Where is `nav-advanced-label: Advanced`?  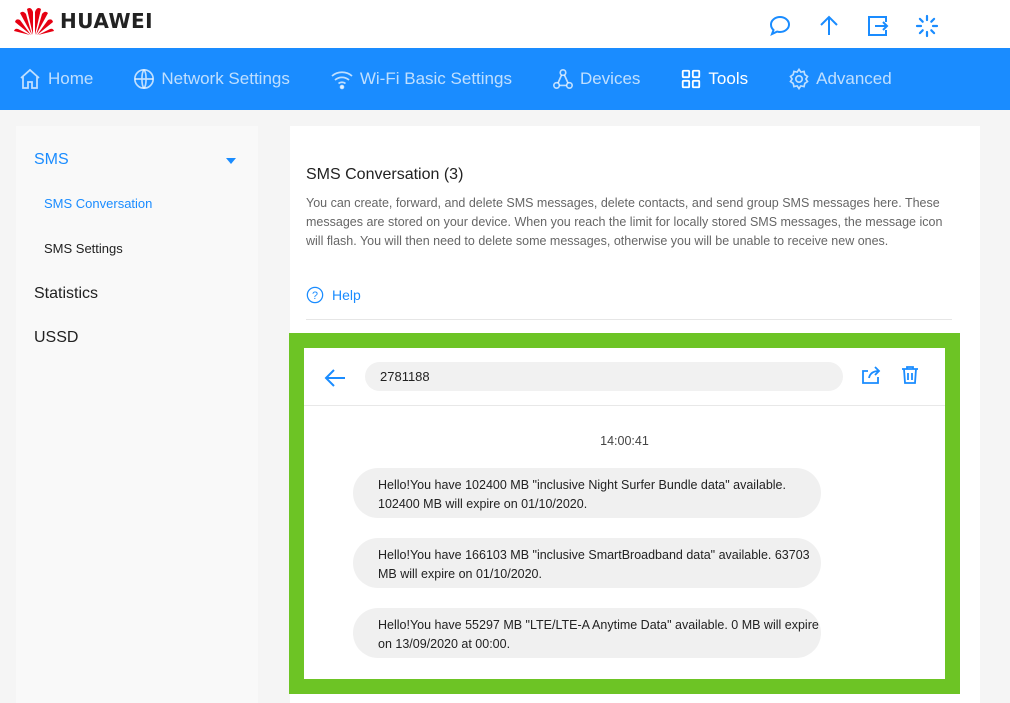 nav-advanced-label: Advanced is located at coordinates (854, 78).